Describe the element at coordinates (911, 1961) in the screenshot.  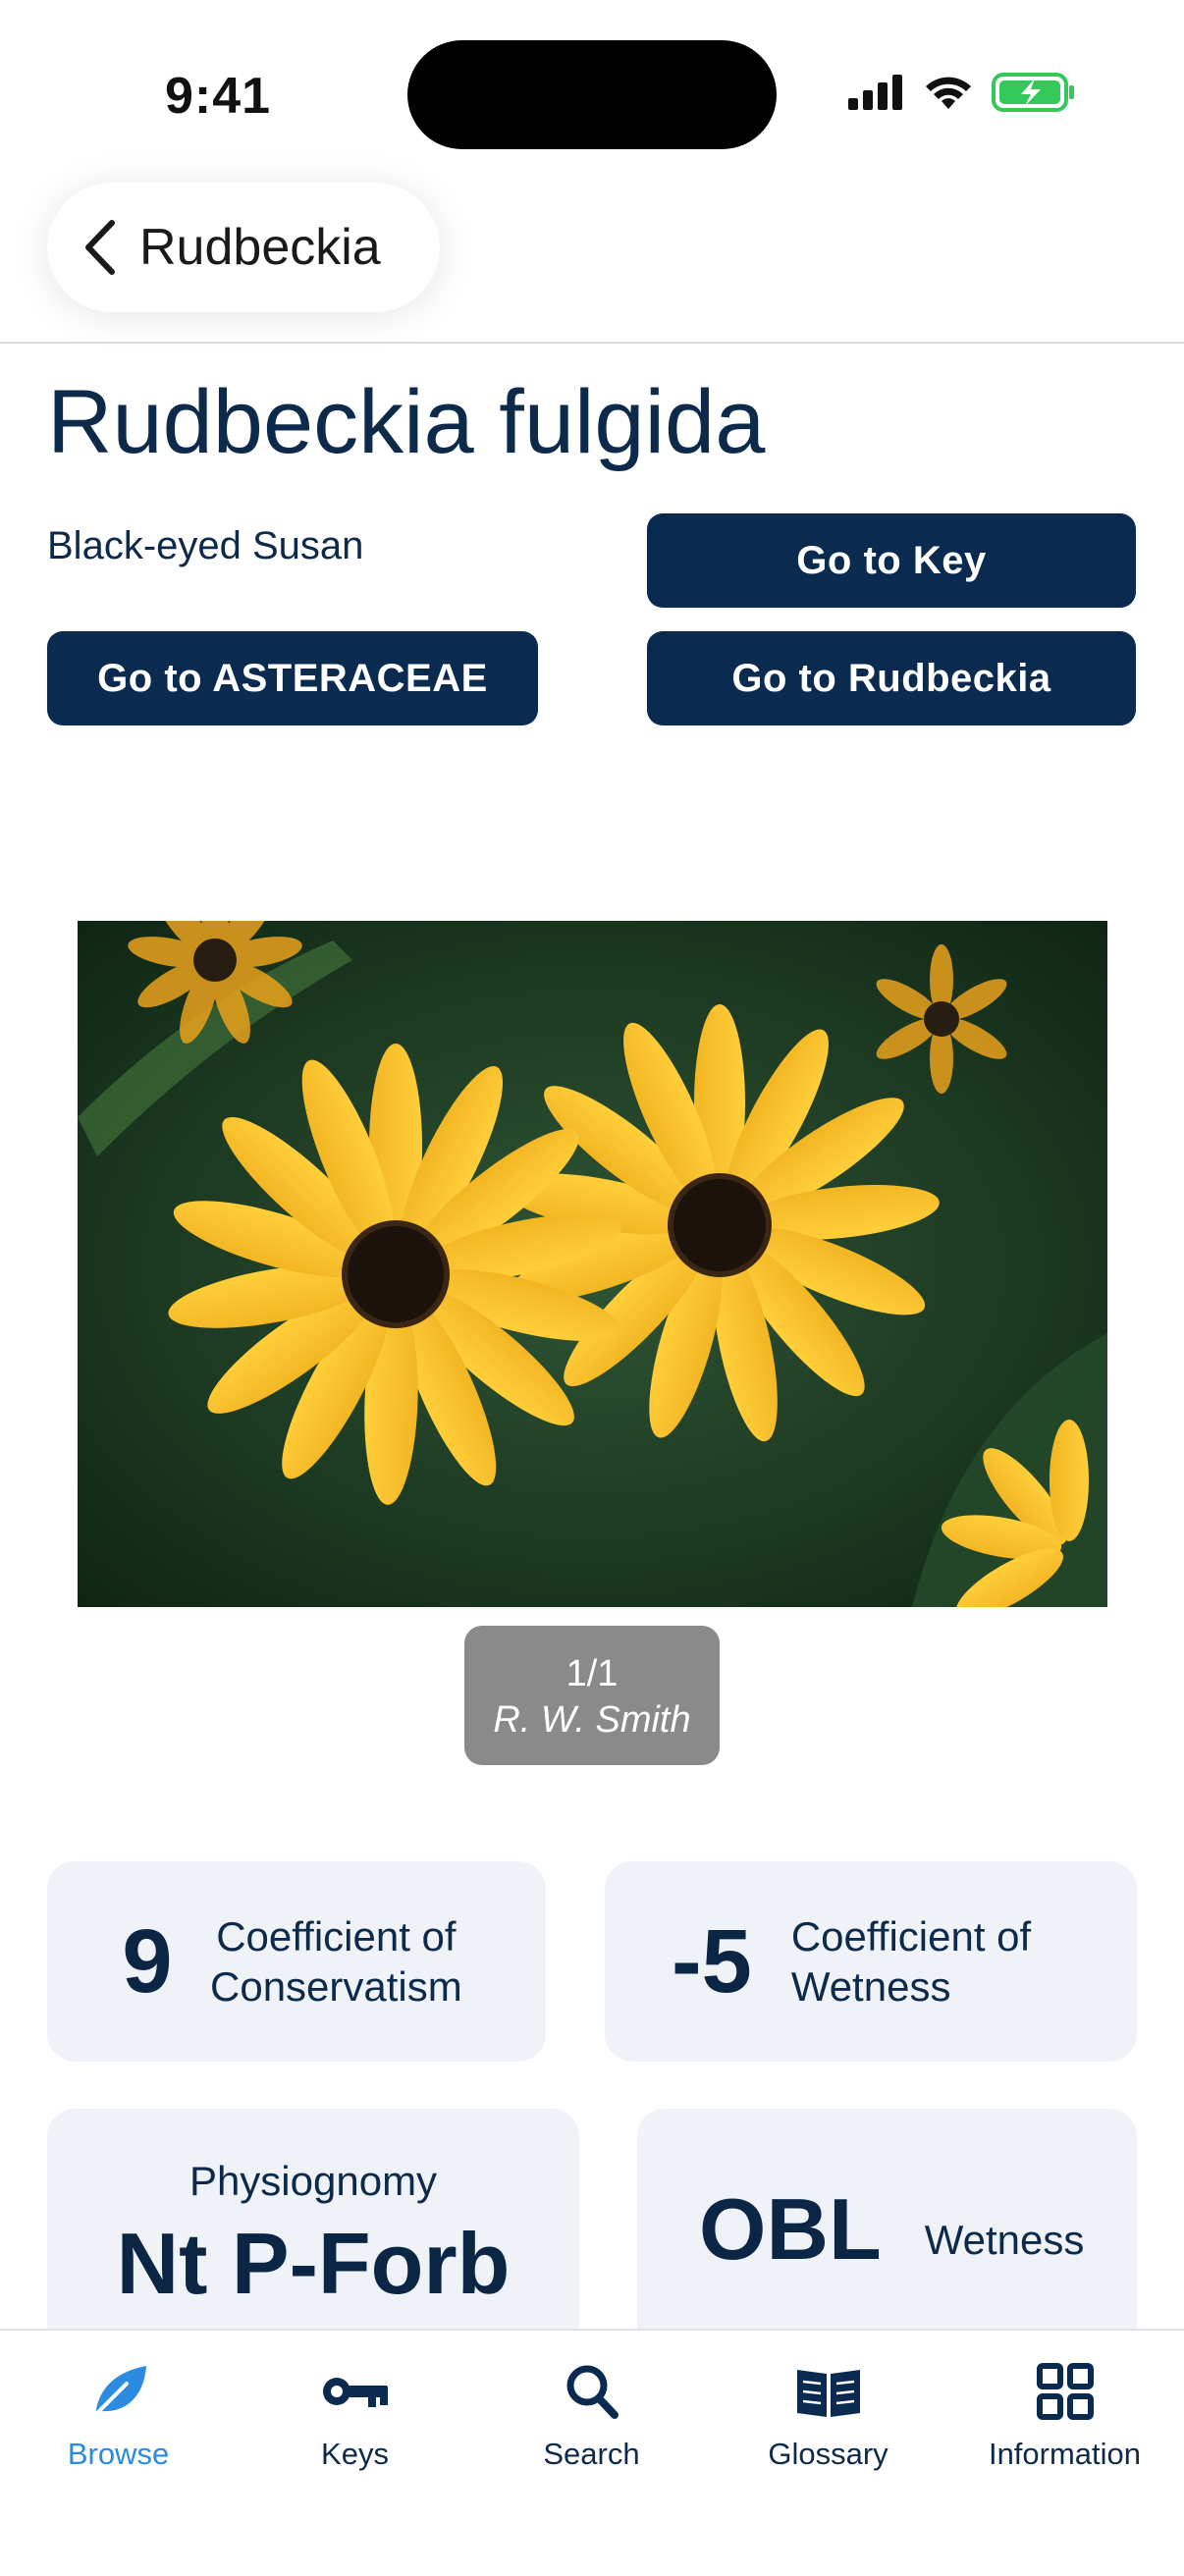
I see `cw-label: Coefficient of Wetness` at that location.